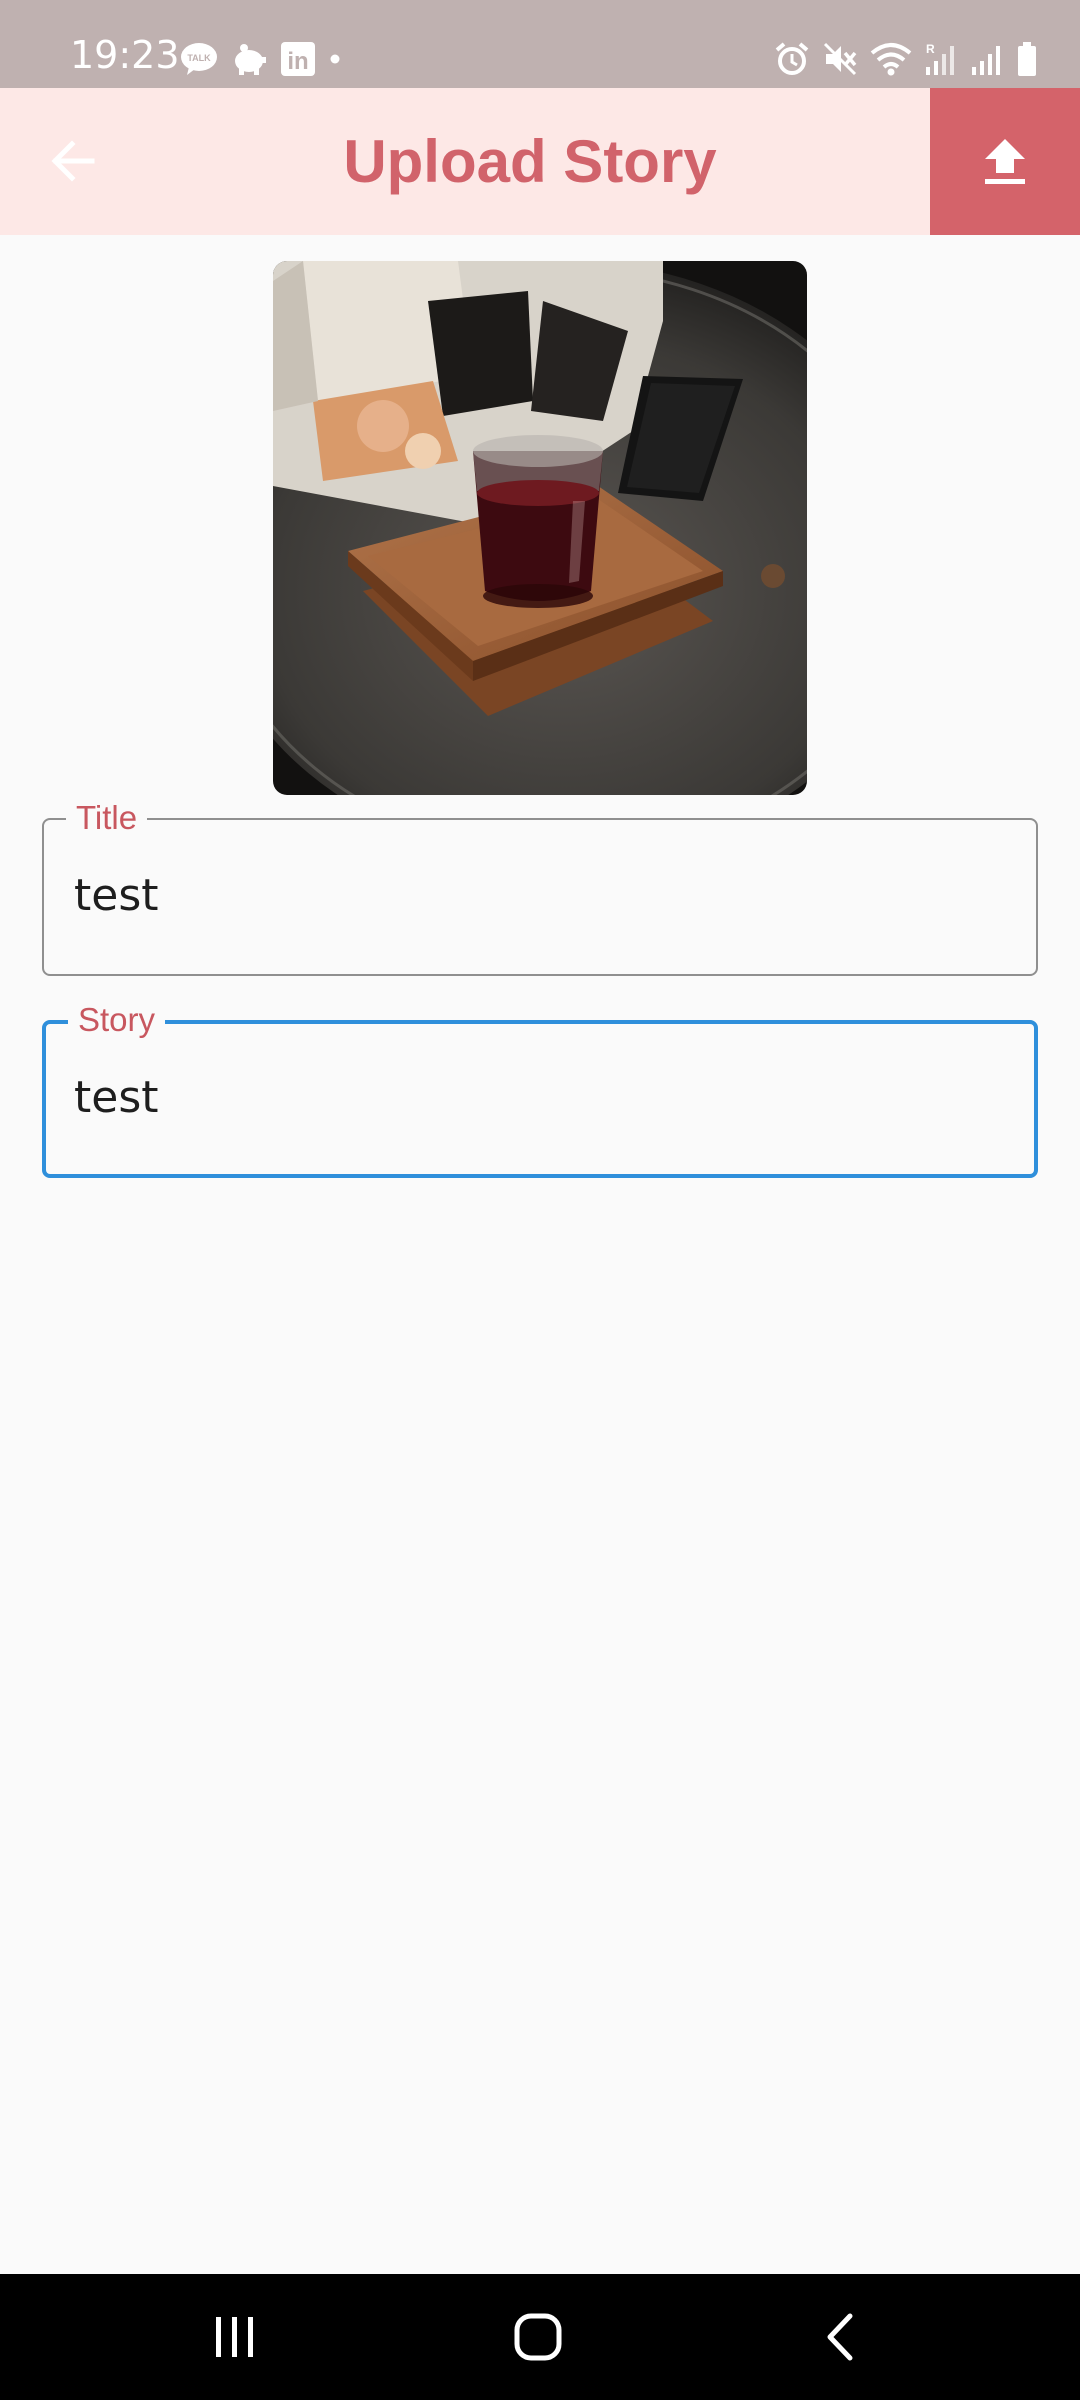 The image size is (1080, 2400). I want to click on talk-badge-text: TALK, so click(199, 58).